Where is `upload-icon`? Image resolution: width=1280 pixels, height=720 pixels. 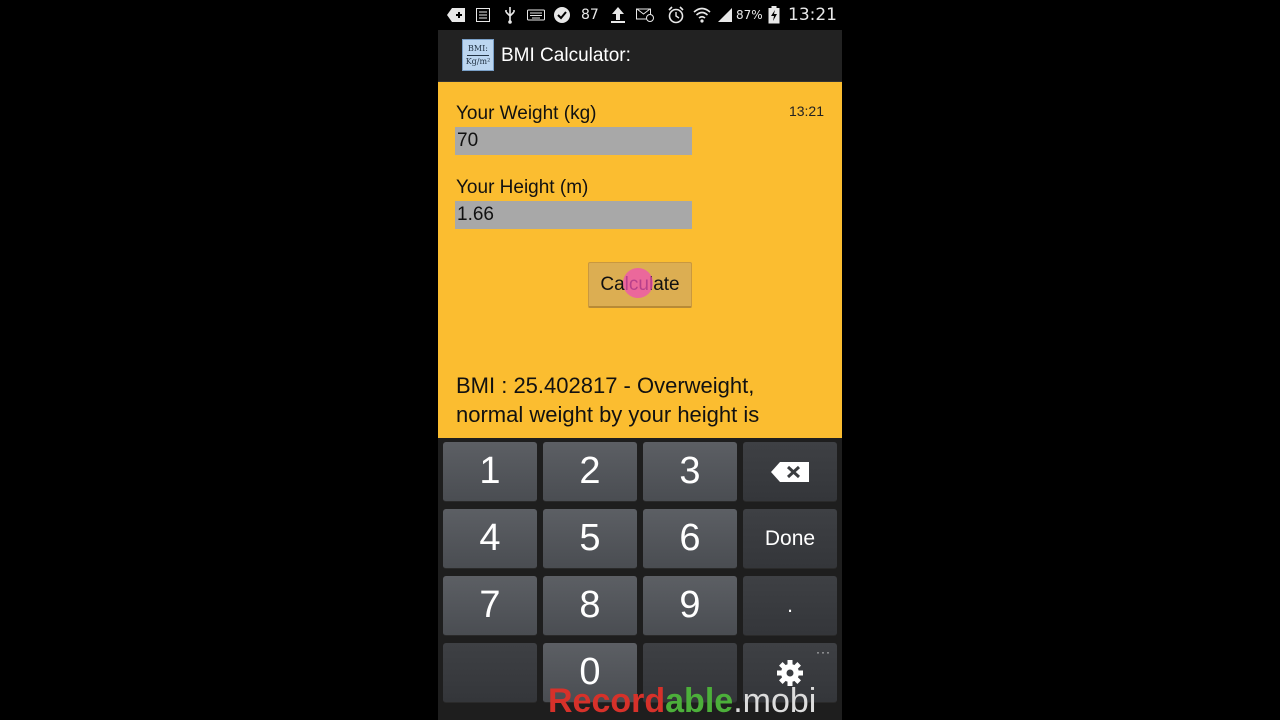
upload-icon is located at coordinates (618, 15).